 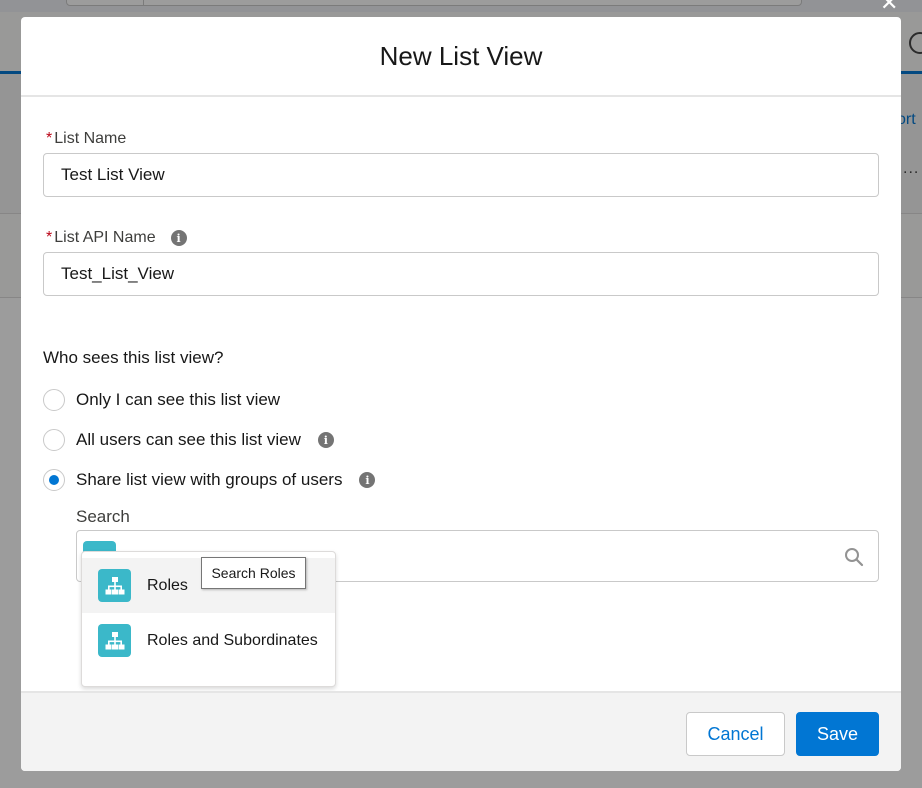 I want to click on radio-label: All users can see this list view, so click(x=188, y=439).